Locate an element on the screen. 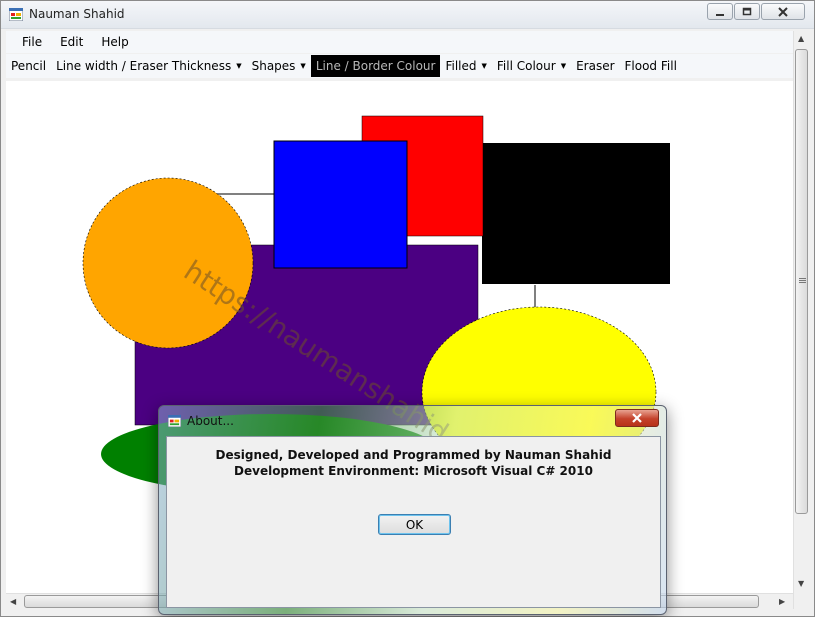 The width and height of the screenshot is (815, 617). tool-line-border-colour: Line / Border Colour is located at coordinates (375, 66).